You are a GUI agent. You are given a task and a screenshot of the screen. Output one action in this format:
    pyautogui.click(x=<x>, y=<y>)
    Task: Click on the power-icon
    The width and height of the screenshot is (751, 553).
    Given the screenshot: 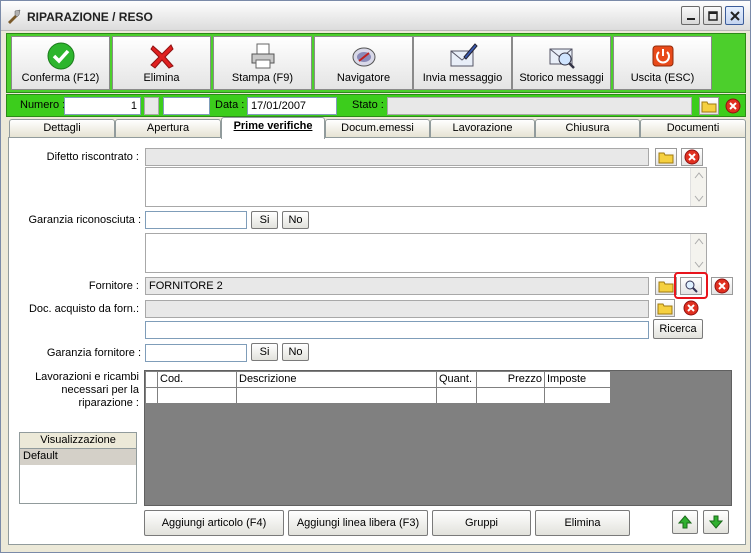 What is the action you would take?
    pyautogui.click(x=662, y=56)
    